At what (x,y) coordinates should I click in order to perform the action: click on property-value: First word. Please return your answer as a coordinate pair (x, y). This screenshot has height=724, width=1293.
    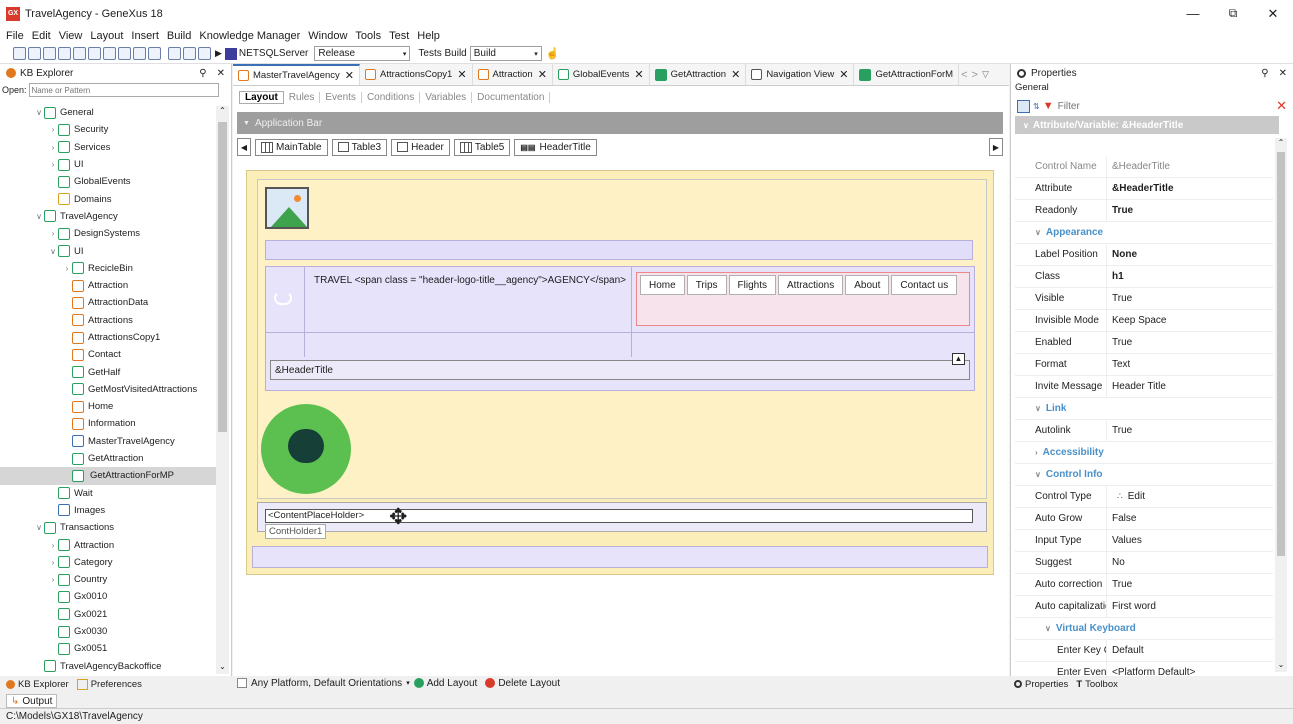
    Looking at the image, I should click on (1131, 606).